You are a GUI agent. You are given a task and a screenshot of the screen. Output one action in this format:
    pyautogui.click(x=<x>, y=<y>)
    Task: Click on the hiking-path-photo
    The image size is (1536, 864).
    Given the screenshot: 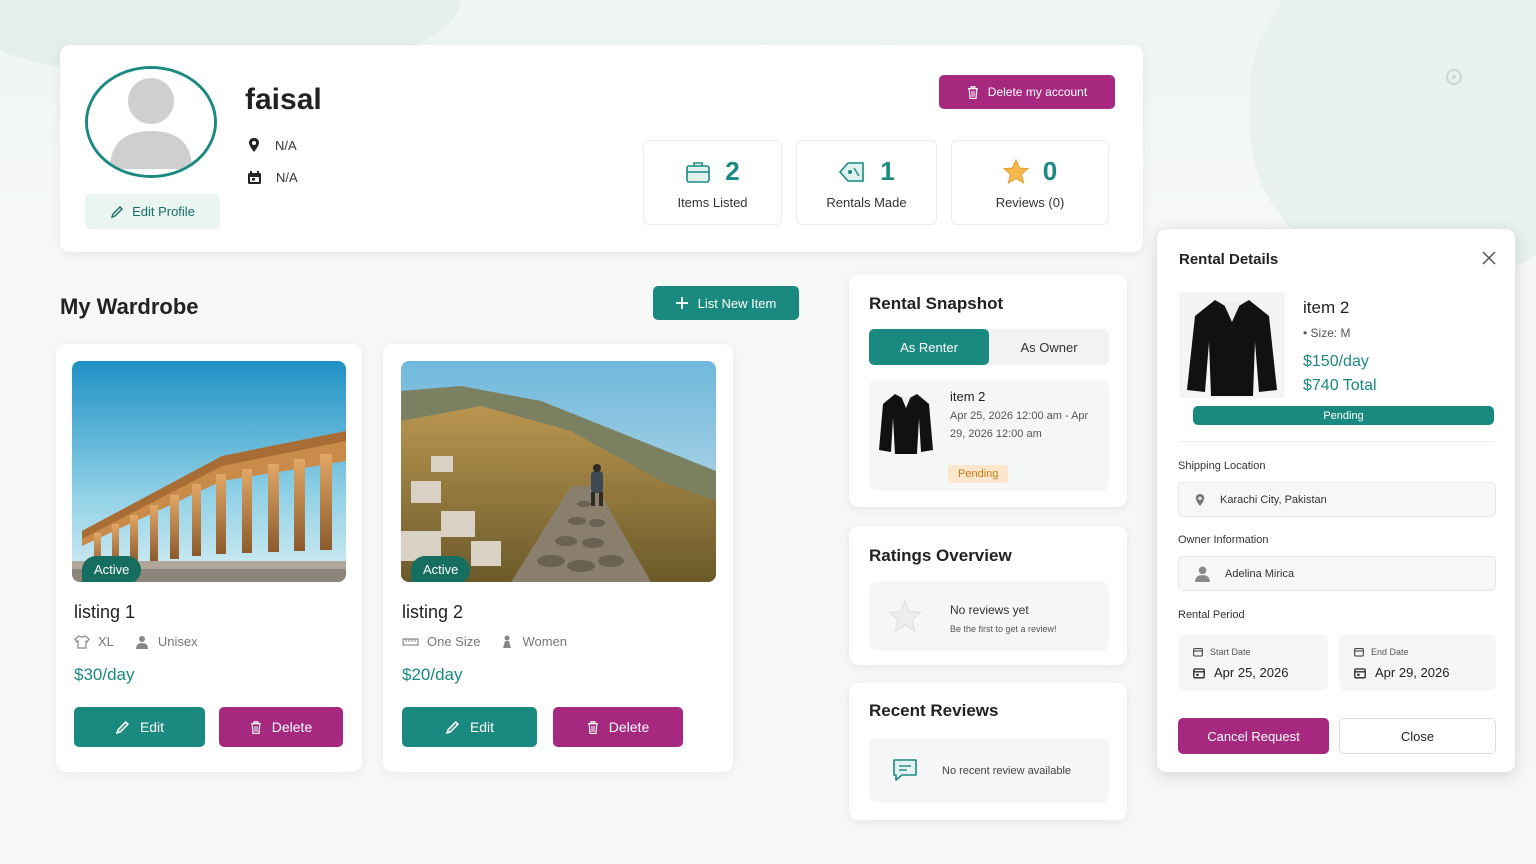 What is the action you would take?
    pyautogui.click(x=558, y=471)
    